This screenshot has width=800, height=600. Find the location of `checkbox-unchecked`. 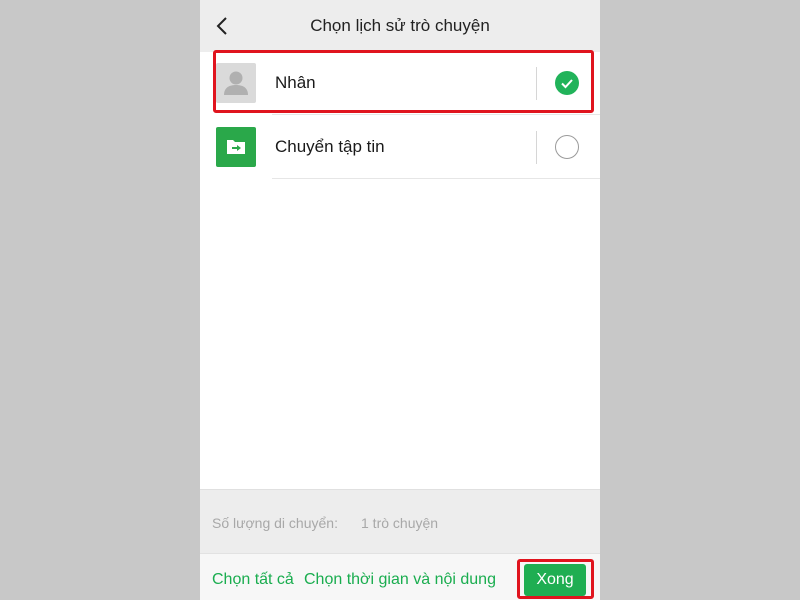

checkbox-unchecked is located at coordinates (567, 147).